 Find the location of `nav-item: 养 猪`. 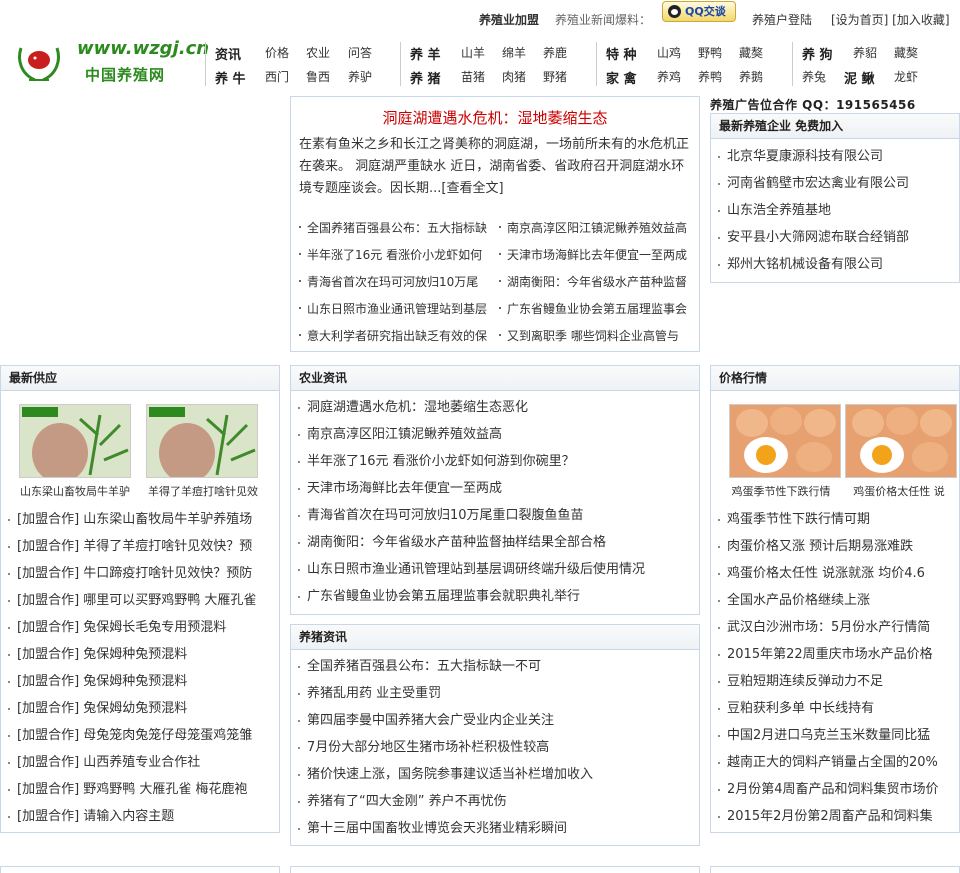

nav-item: 养 猪 is located at coordinates (425, 77).